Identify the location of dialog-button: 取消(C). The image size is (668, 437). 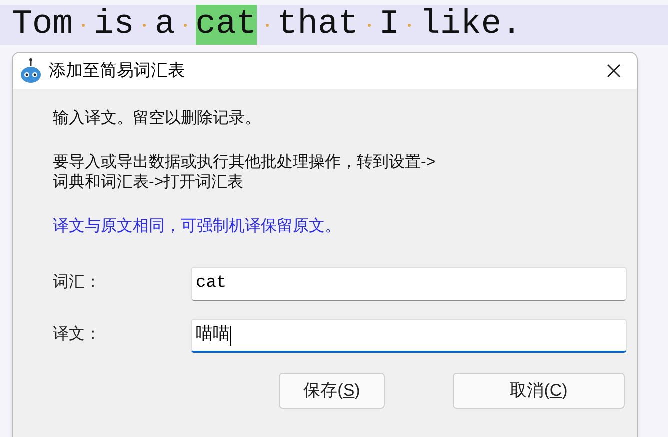
(539, 391).